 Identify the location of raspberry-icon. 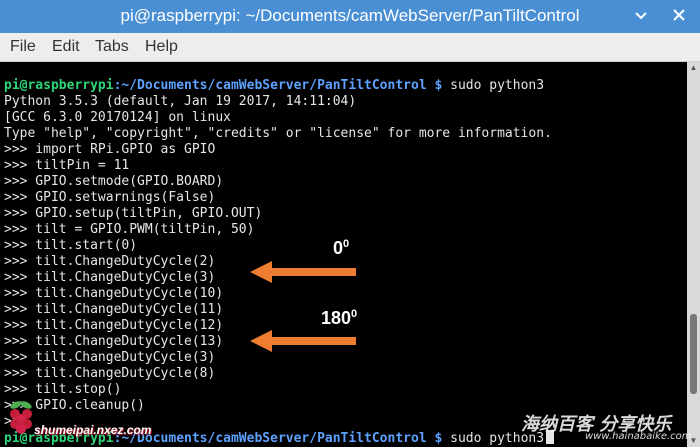
(21, 417).